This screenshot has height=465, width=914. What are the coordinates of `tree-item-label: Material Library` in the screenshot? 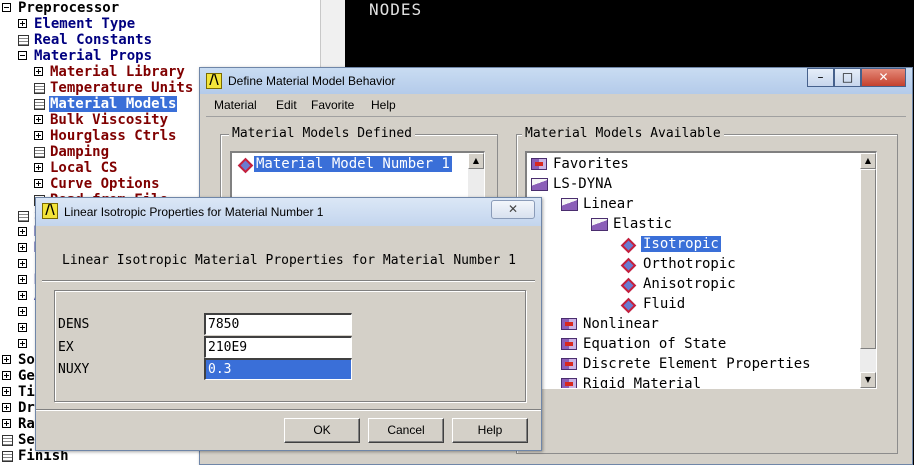 It's located at (117, 72).